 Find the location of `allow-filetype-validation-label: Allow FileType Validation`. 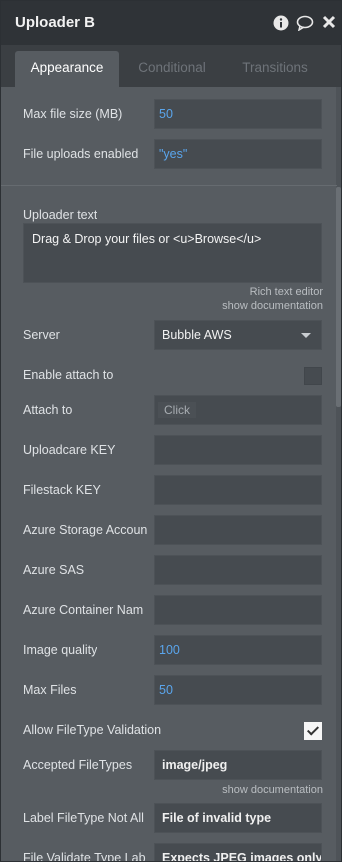

allow-filetype-validation-label: Allow FileType Validation is located at coordinates (92, 730).